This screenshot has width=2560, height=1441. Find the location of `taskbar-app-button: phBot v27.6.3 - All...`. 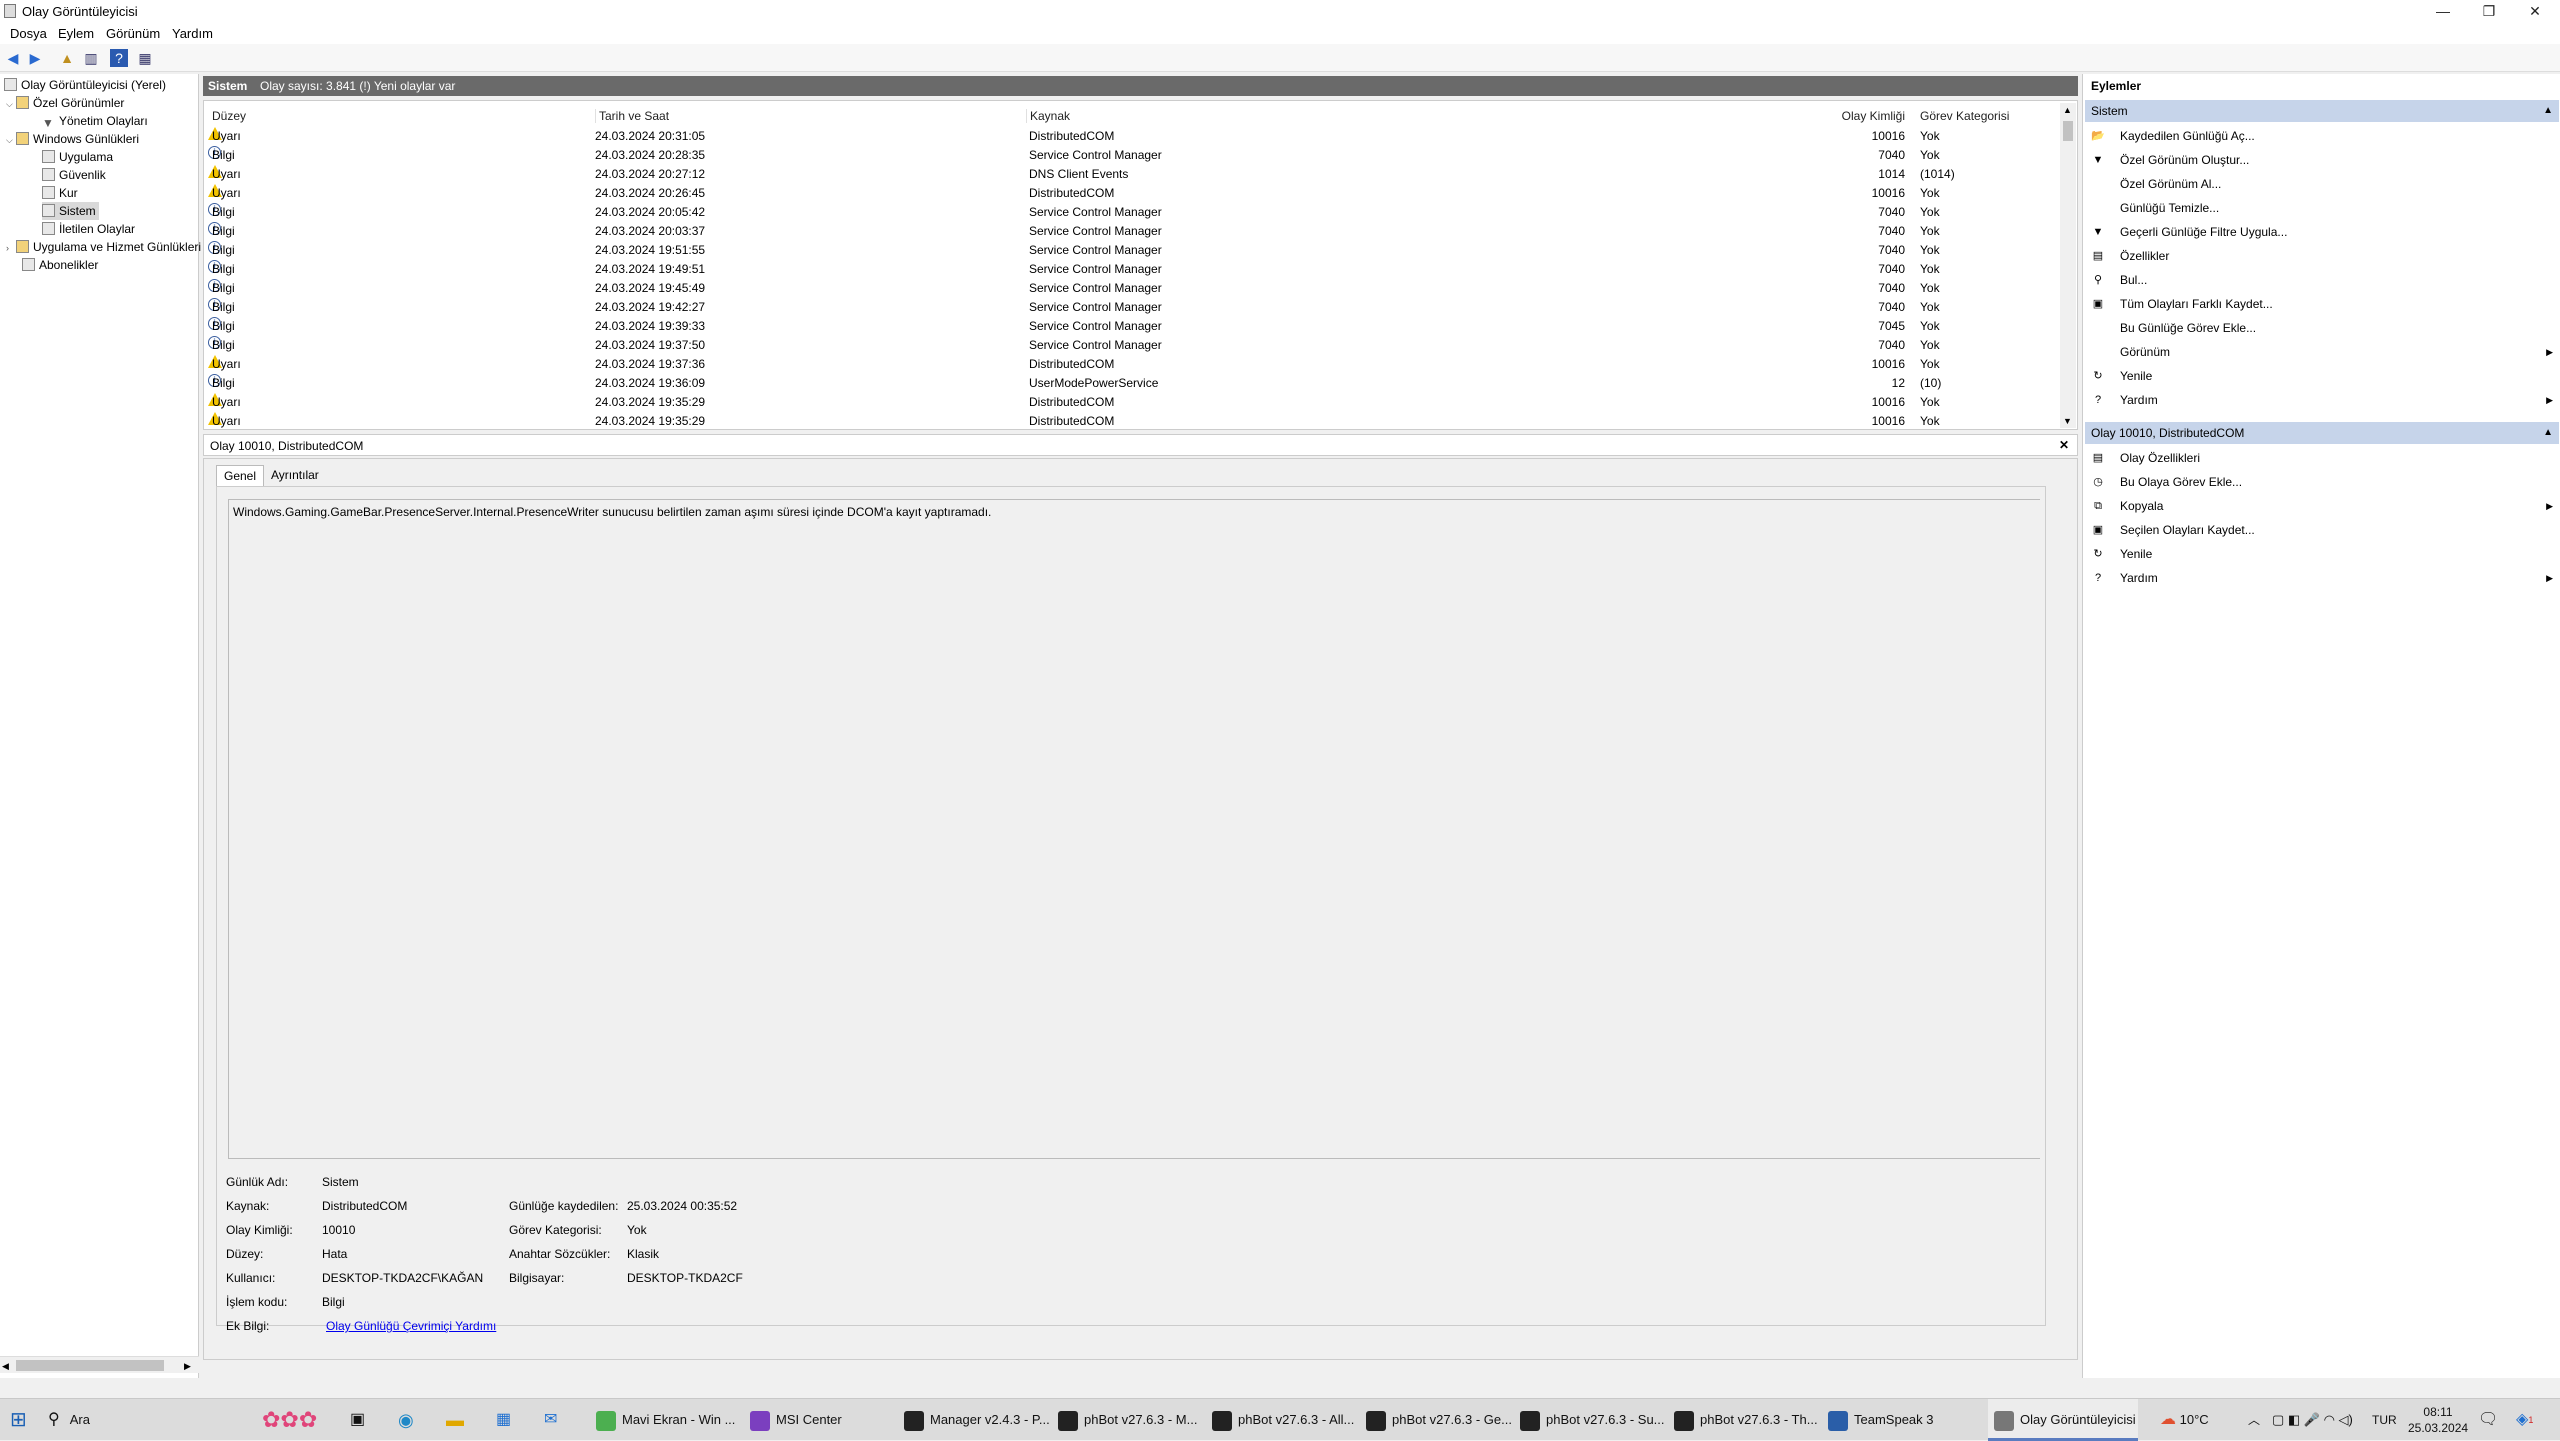

taskbar-app-button: phBot v27.6.3 - All... is located at coordinates (1280, 1420).